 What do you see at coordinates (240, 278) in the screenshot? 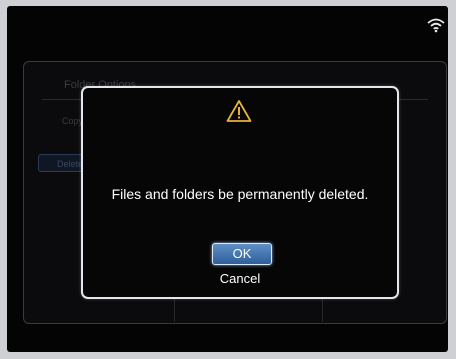
I see `cancel-button: Cancel` at bounding box center [240, 278].